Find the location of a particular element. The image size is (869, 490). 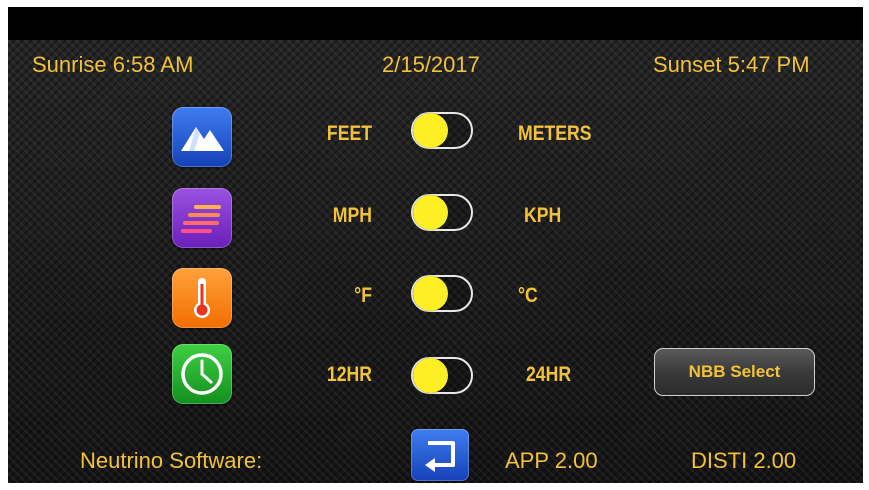

return-arrow-icon is located at coordinates (440, 455).